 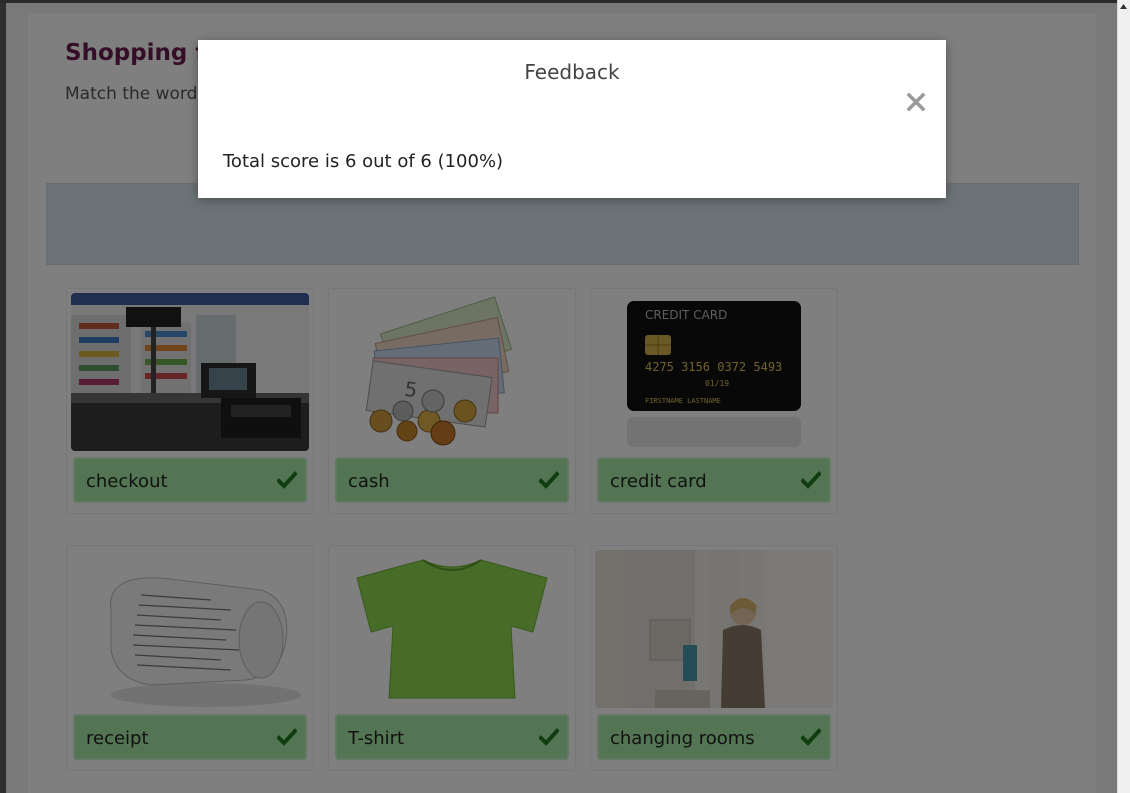 I want to click on dialog-title: Feedback, so click(x=572, y=72).